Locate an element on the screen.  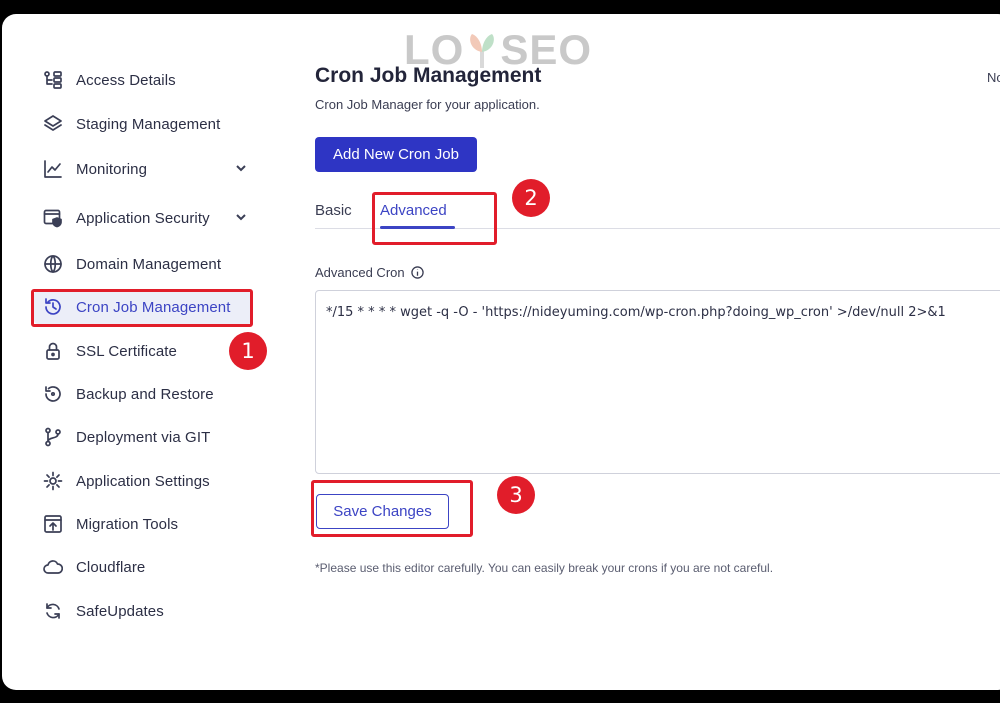
lock-icon is located at coordinates (53, 351).